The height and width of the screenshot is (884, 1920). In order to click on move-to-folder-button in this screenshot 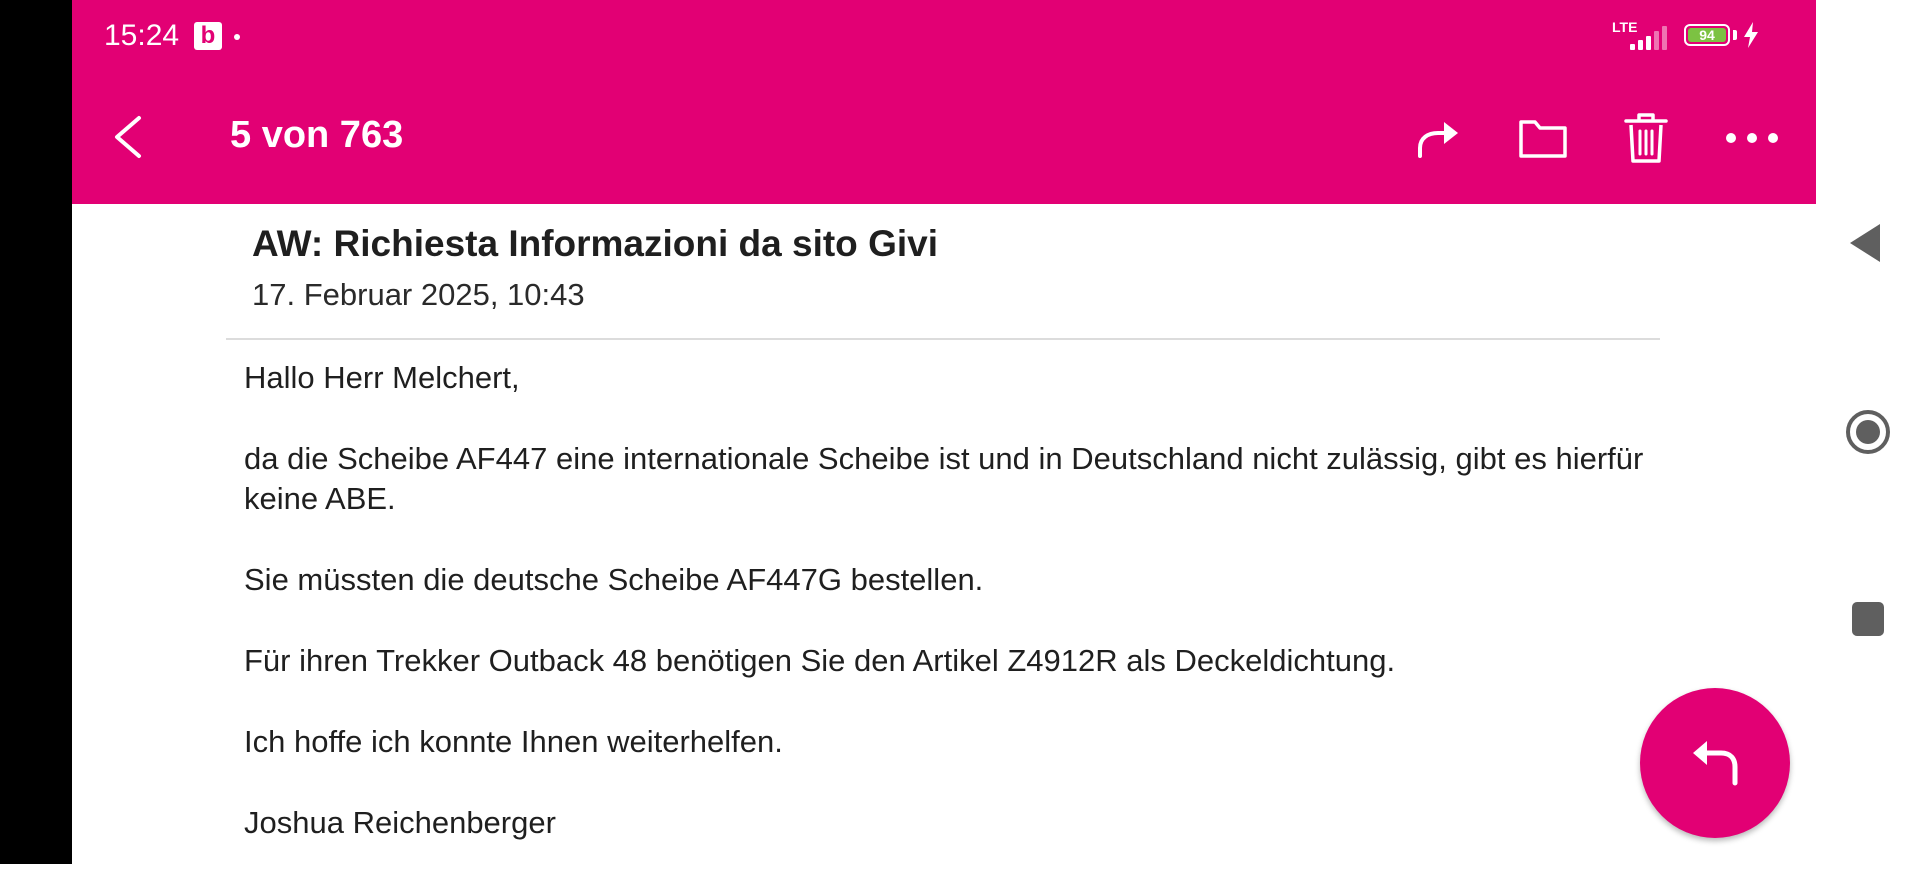, I will do `click(1543, 138)`.